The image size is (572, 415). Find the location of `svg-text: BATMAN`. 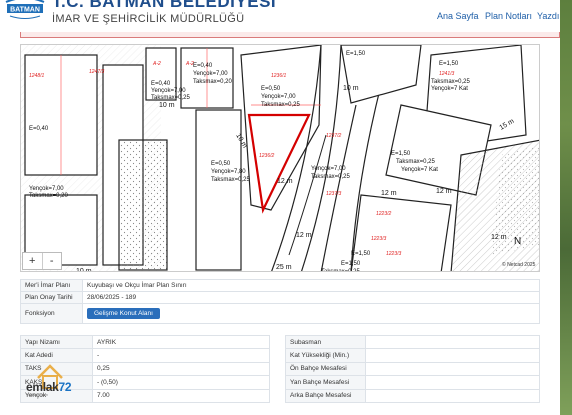

svg-text: BATMAN is located at coordinates (25, 10).